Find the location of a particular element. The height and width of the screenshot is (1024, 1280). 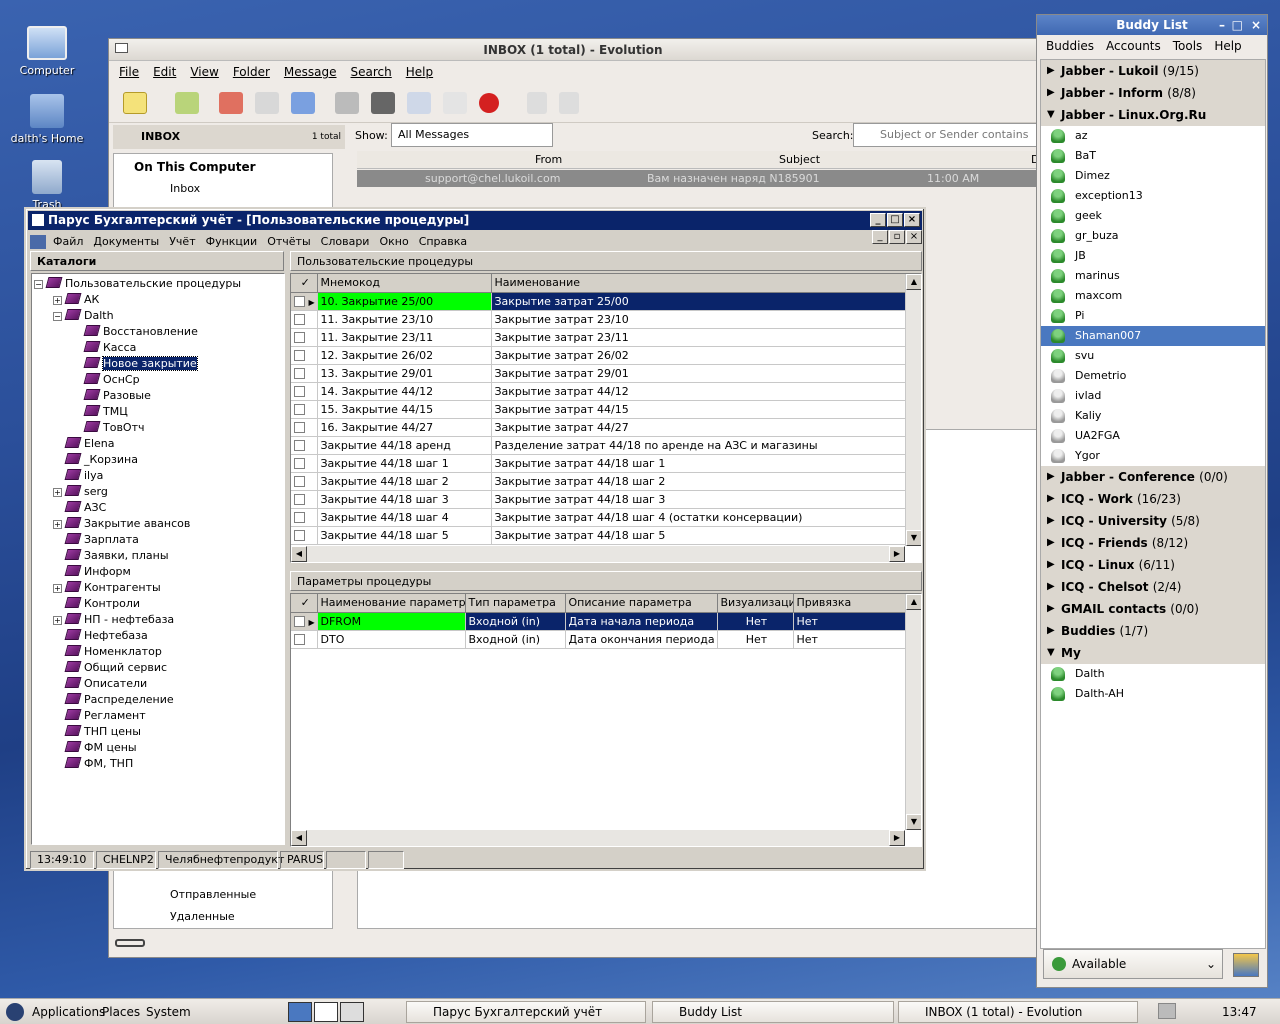

procedures-vscroll: ▲ ▼ is located at coordinates (913, 410).